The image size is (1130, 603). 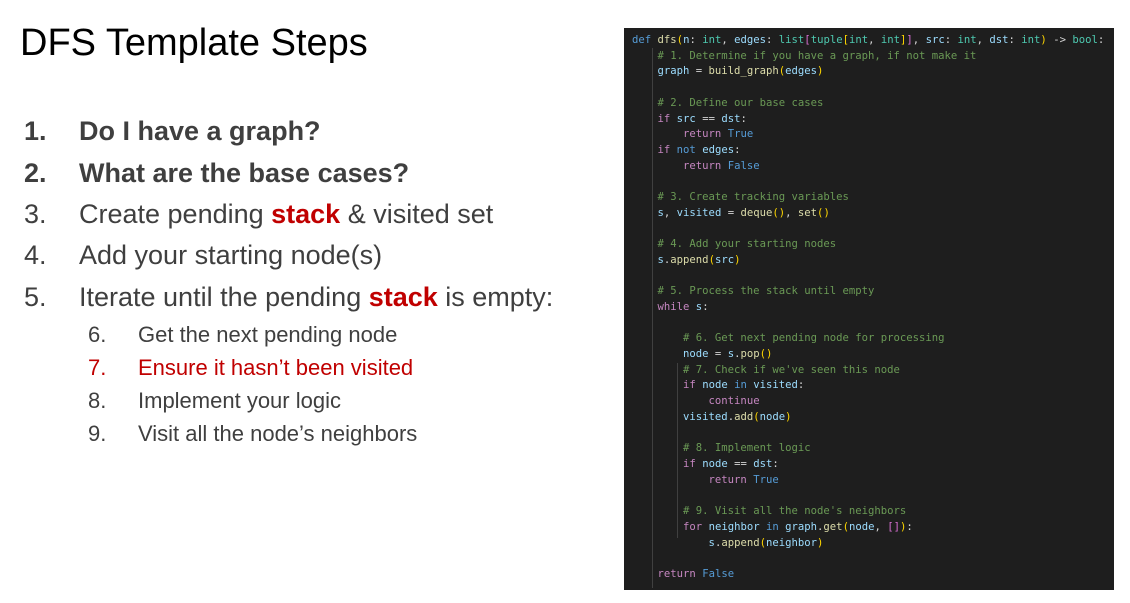 I want to click on step-number: 6., so click(x=97, y=334).